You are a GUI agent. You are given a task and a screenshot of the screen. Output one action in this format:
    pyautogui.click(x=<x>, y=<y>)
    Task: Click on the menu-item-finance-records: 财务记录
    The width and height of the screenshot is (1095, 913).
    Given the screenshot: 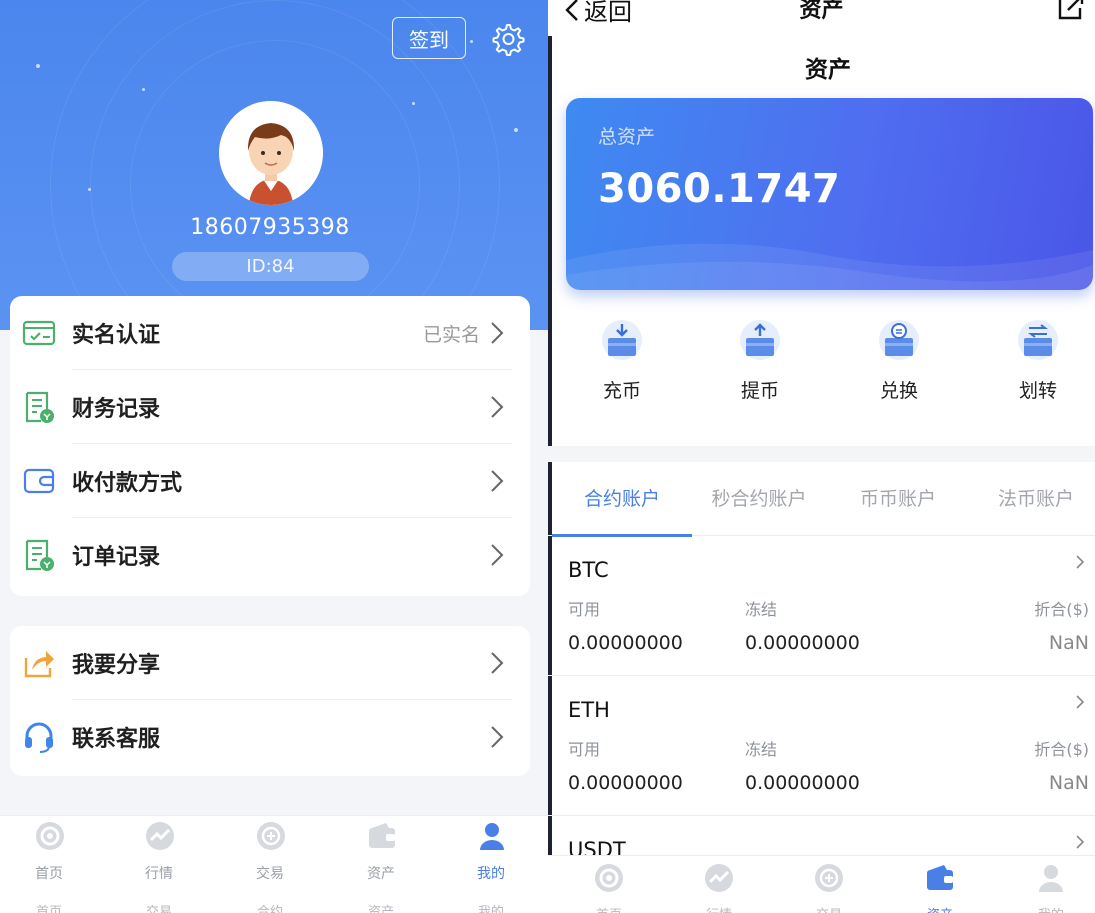 What is the action you would take?
    pyautogui.click(x=270, y=407)
    